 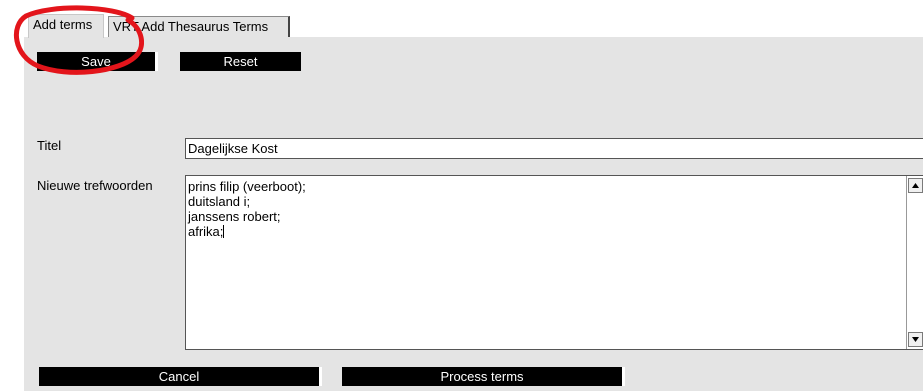 I want to click on titel-label: Titel, so click(x=49, y=145).